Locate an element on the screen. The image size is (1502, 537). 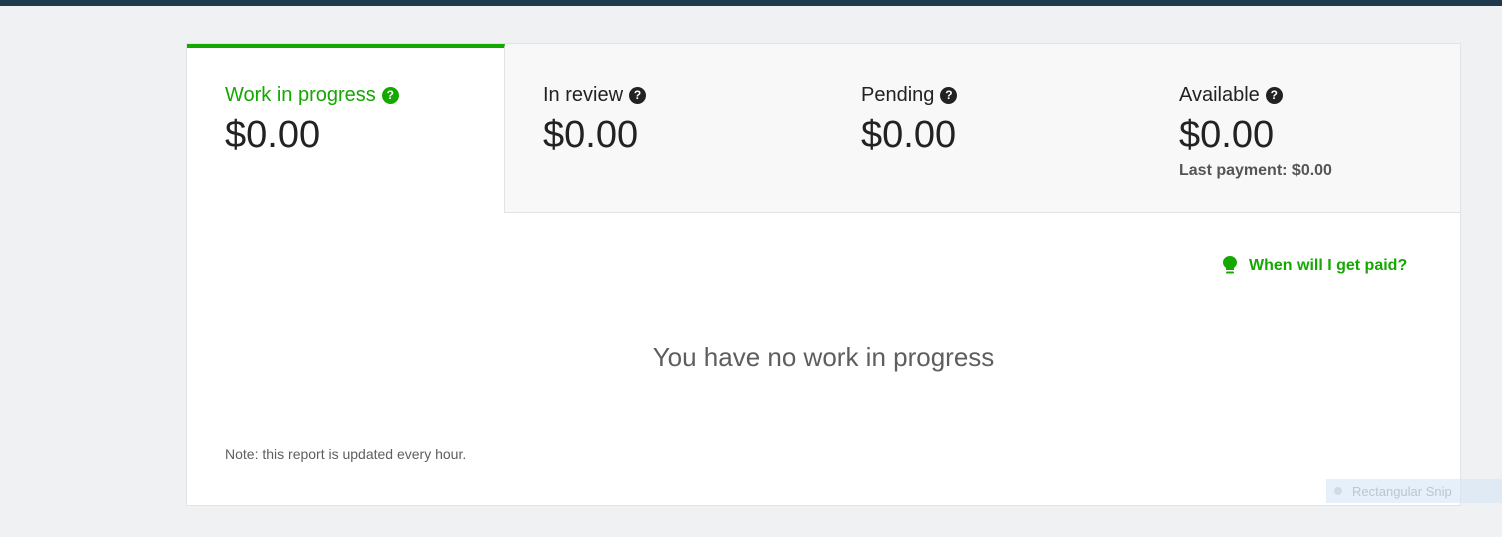
tab-label: Work in progress ? is located at coordinates (364, 95).